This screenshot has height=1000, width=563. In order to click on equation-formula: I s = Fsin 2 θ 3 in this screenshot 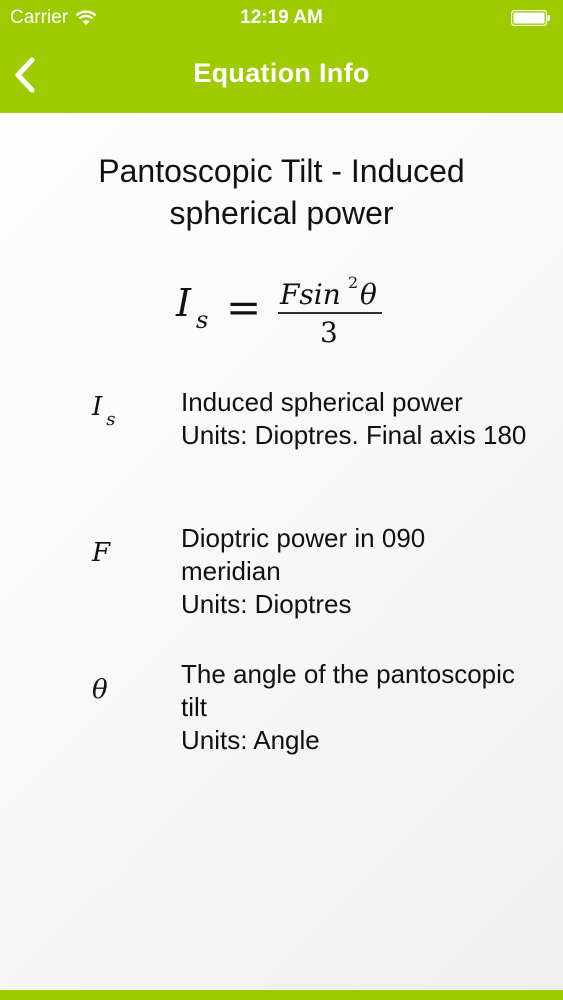, I will do `click(281, 312)`.